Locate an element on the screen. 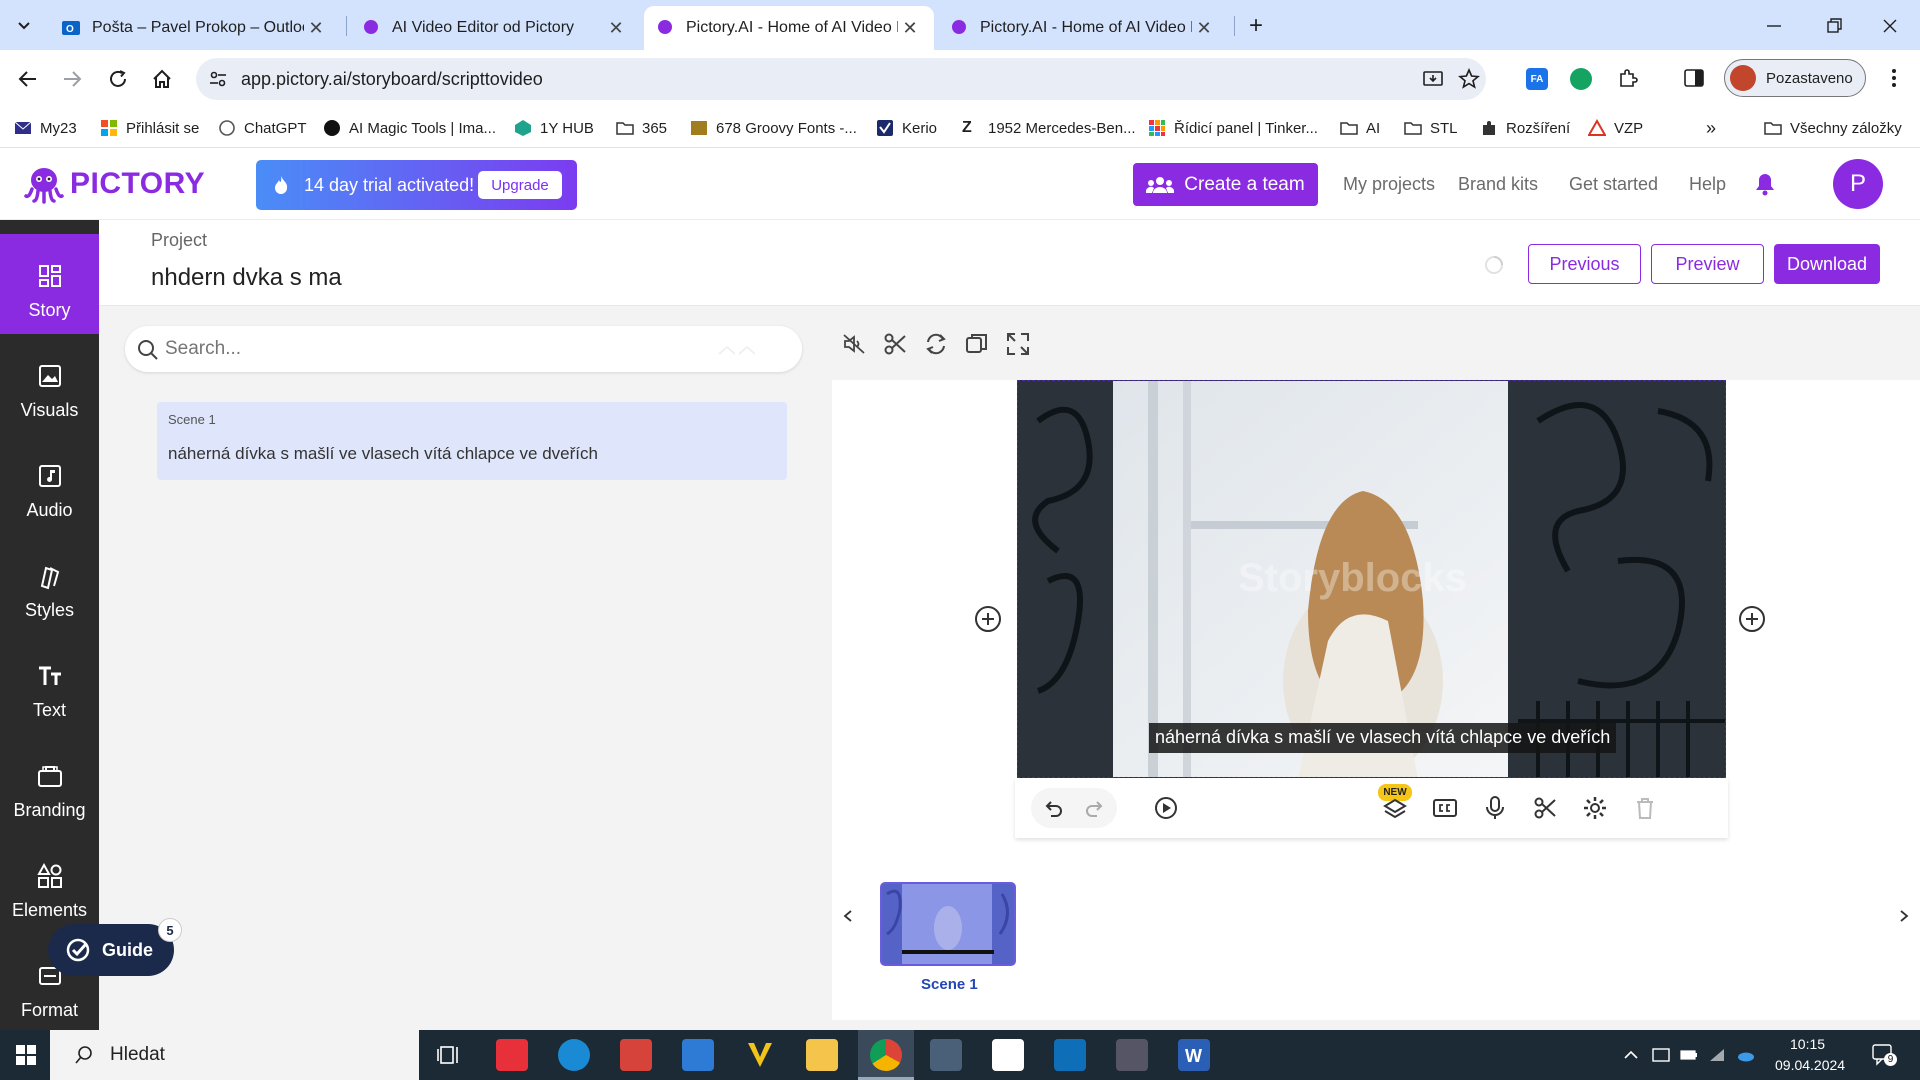 The height and width of the screenshot is (1080, 1920). redo-icon is located at coordinates (1095, 808).